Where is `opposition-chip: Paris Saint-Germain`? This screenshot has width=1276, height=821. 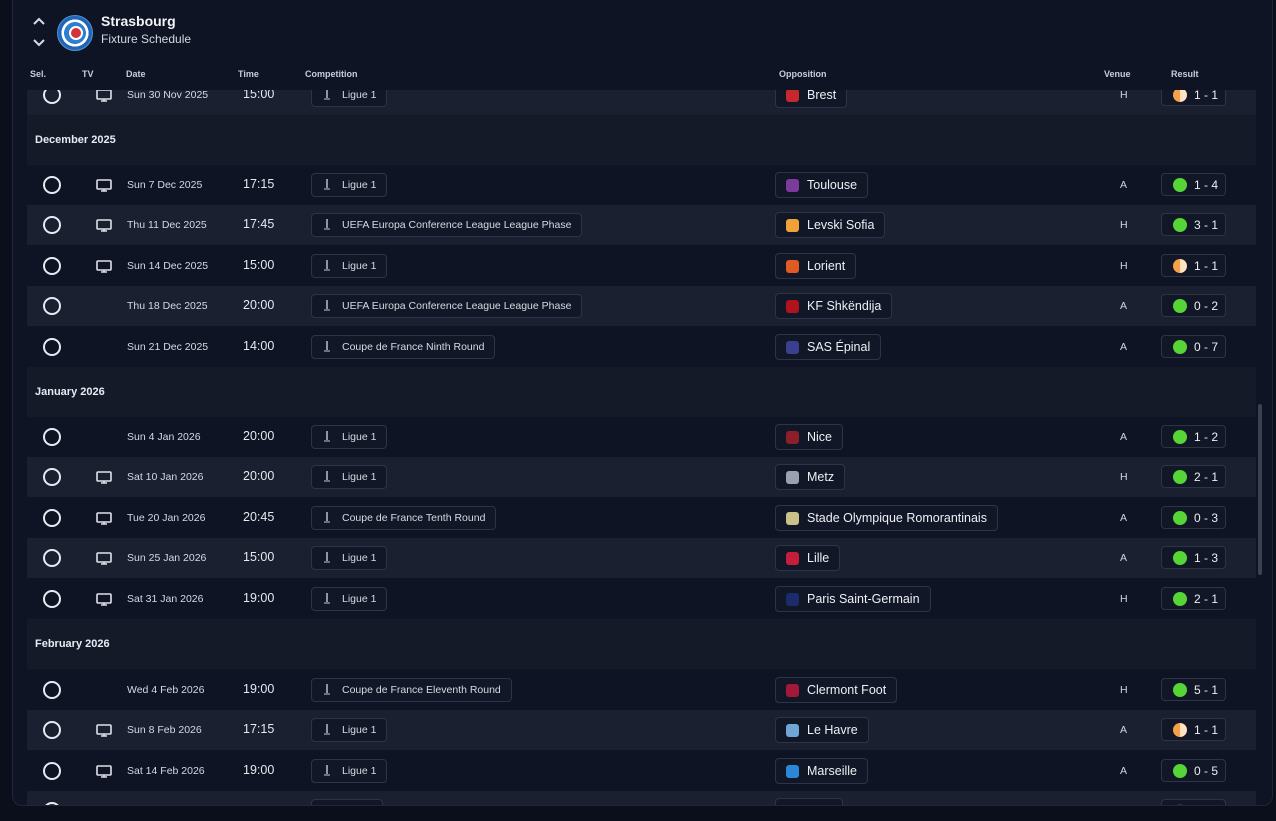 opposition-chip: Paris Saint-Germain is located at coordinates (853, 599).